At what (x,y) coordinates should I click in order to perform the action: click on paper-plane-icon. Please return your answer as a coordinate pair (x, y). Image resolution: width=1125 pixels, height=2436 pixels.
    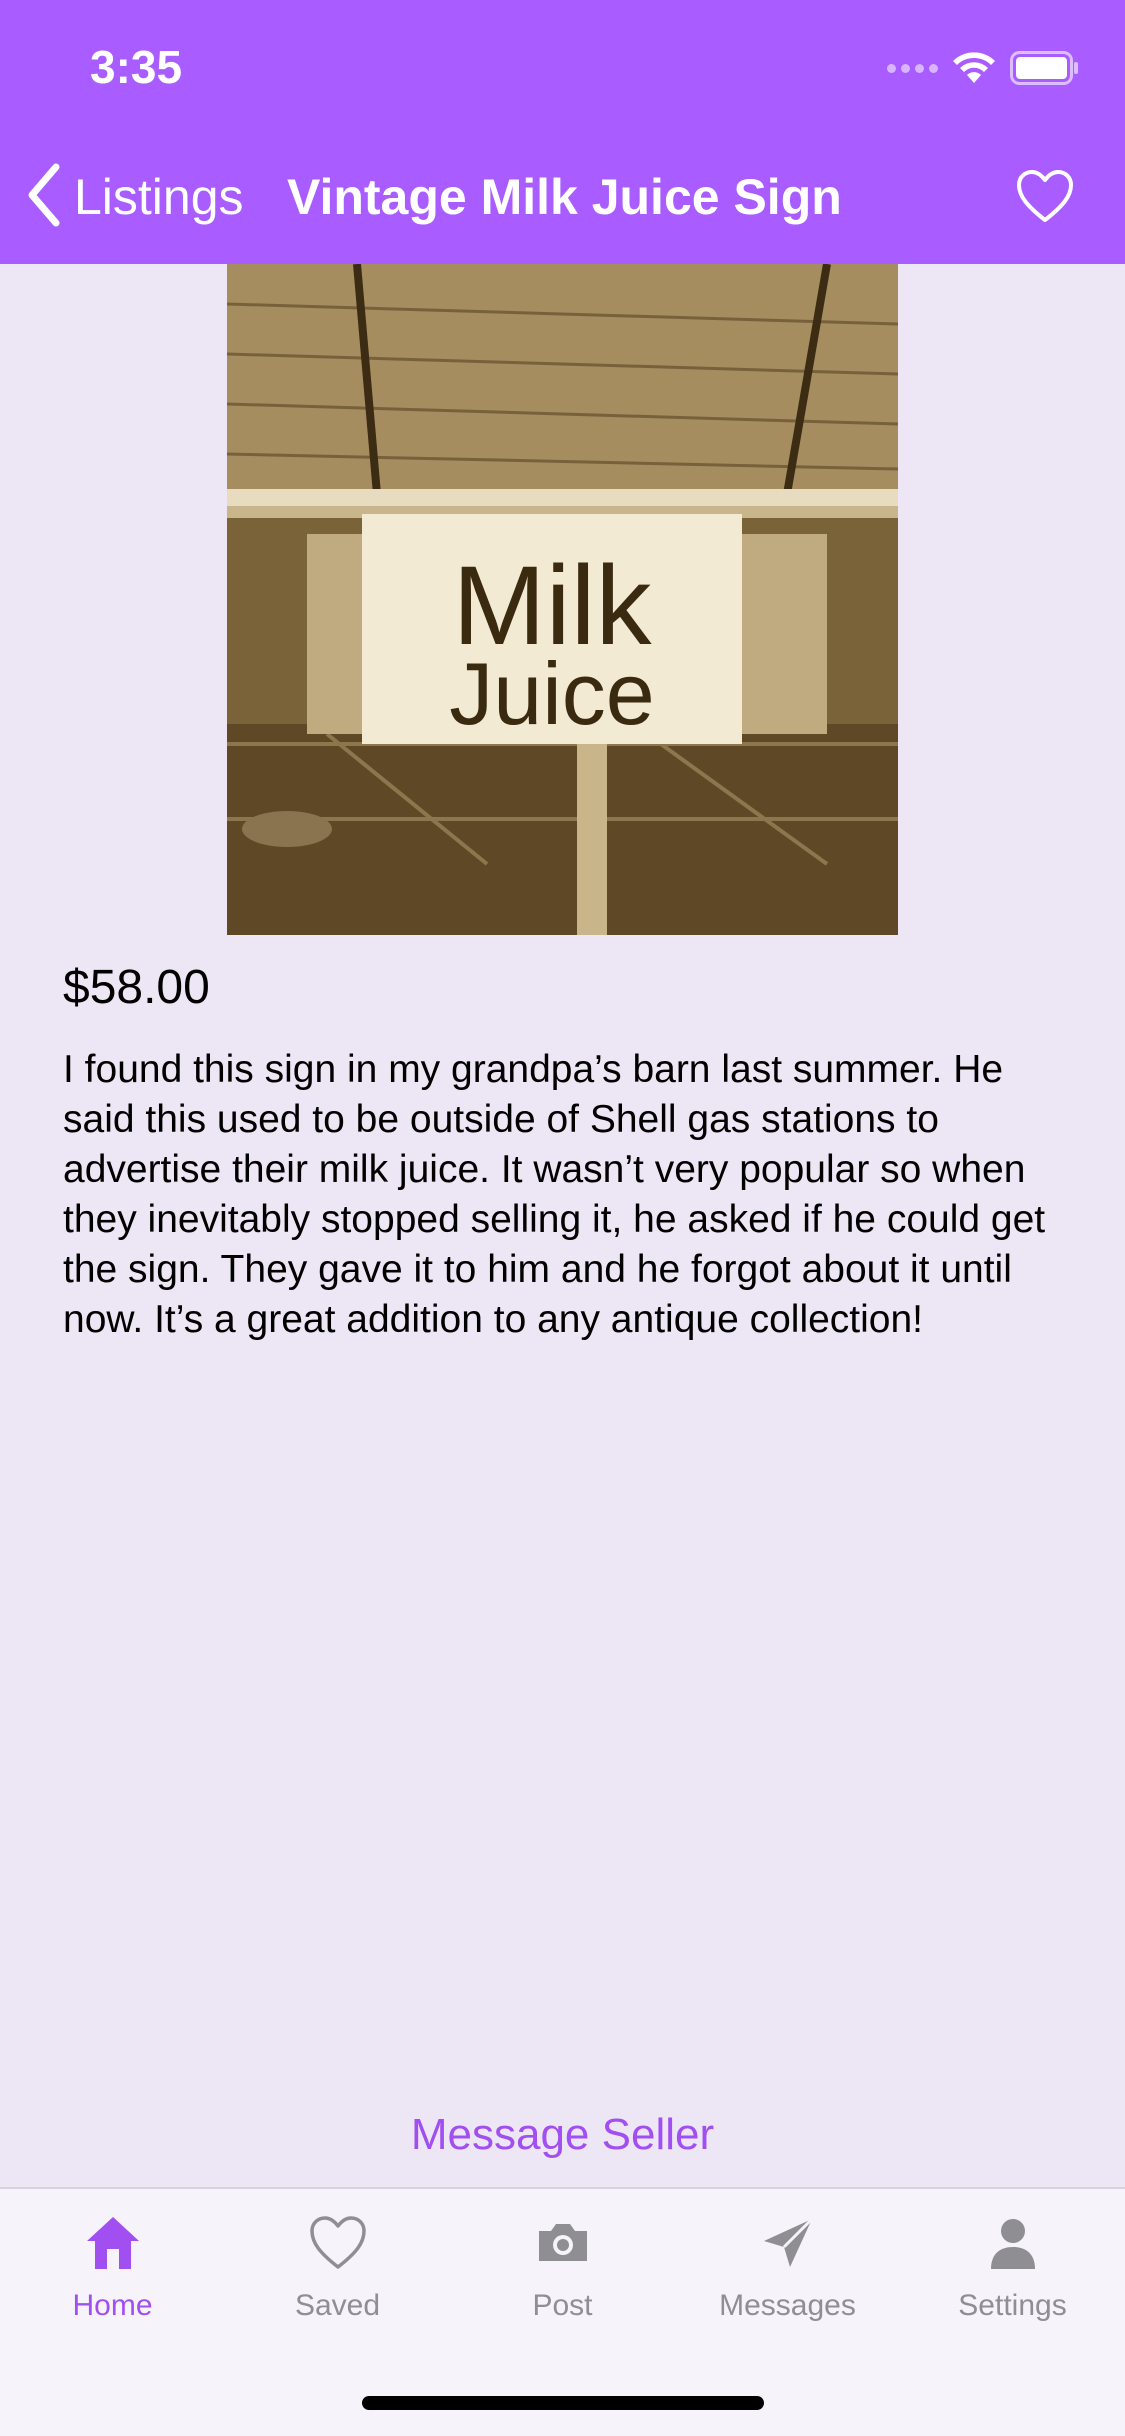
    Looking at the image, I should click on (788, 2242).